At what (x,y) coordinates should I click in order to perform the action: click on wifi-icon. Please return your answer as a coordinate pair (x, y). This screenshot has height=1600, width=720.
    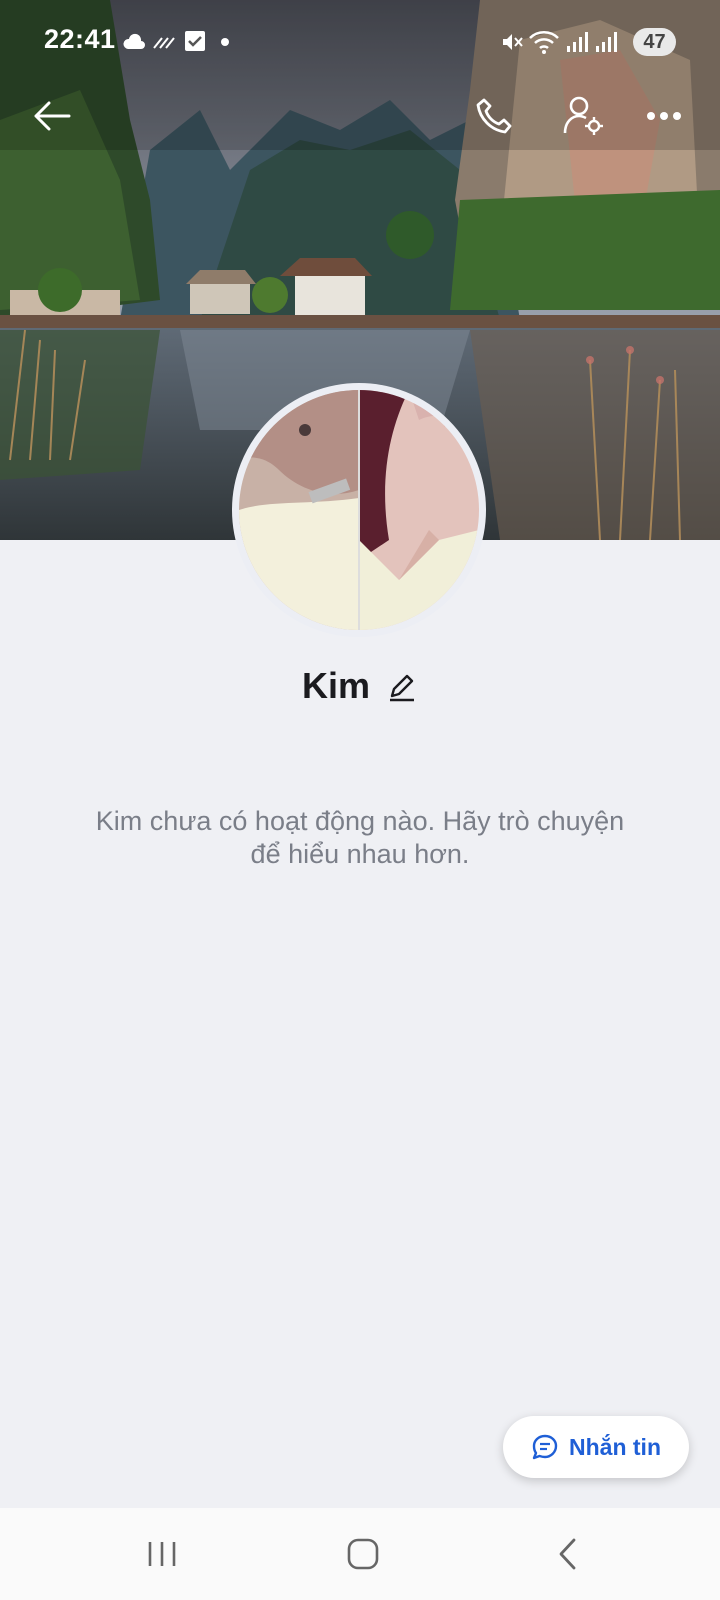
    Looking at the image, I should click on (544, 42).